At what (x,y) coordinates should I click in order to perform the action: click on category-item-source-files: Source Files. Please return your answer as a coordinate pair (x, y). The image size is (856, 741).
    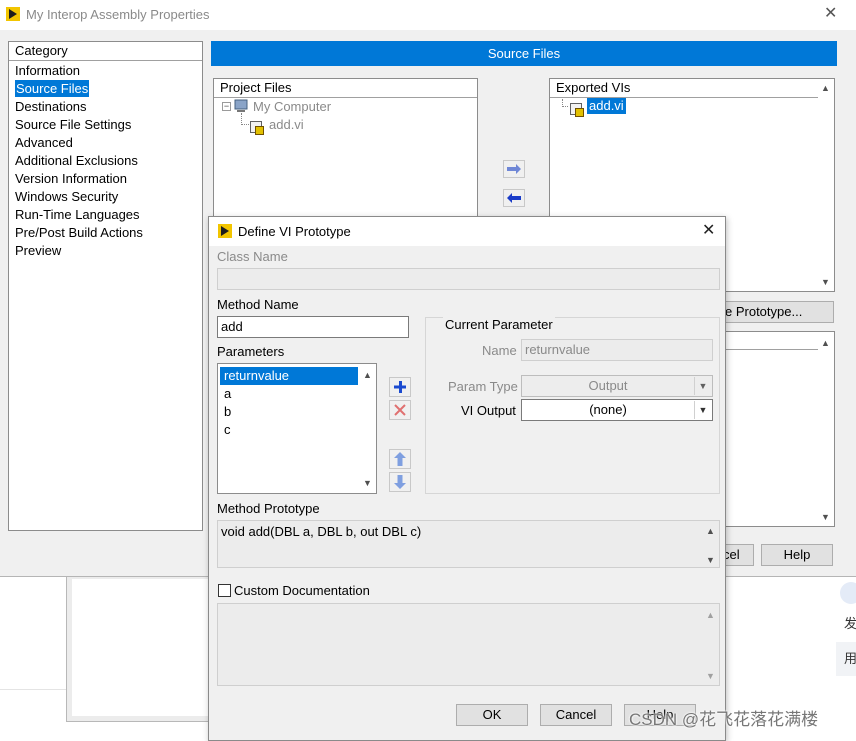
    Looking at the image, I should click on (105, 89).